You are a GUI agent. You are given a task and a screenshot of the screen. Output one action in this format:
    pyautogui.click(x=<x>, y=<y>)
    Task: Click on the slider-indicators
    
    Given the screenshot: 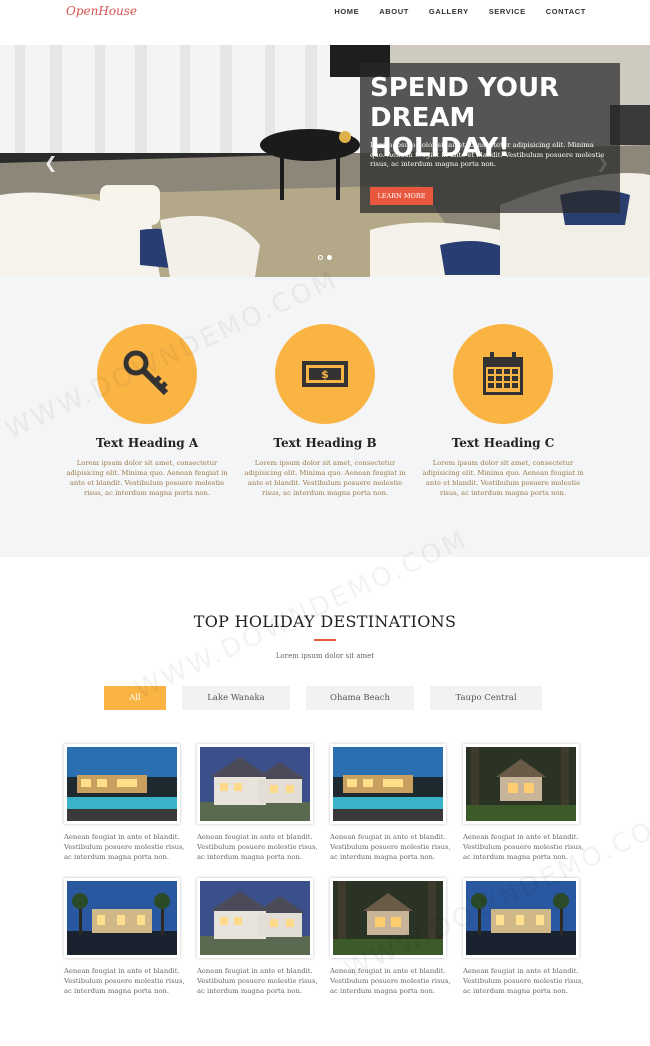 What is the action you would take?
    pyautogui.click(x=325, y=257)
    